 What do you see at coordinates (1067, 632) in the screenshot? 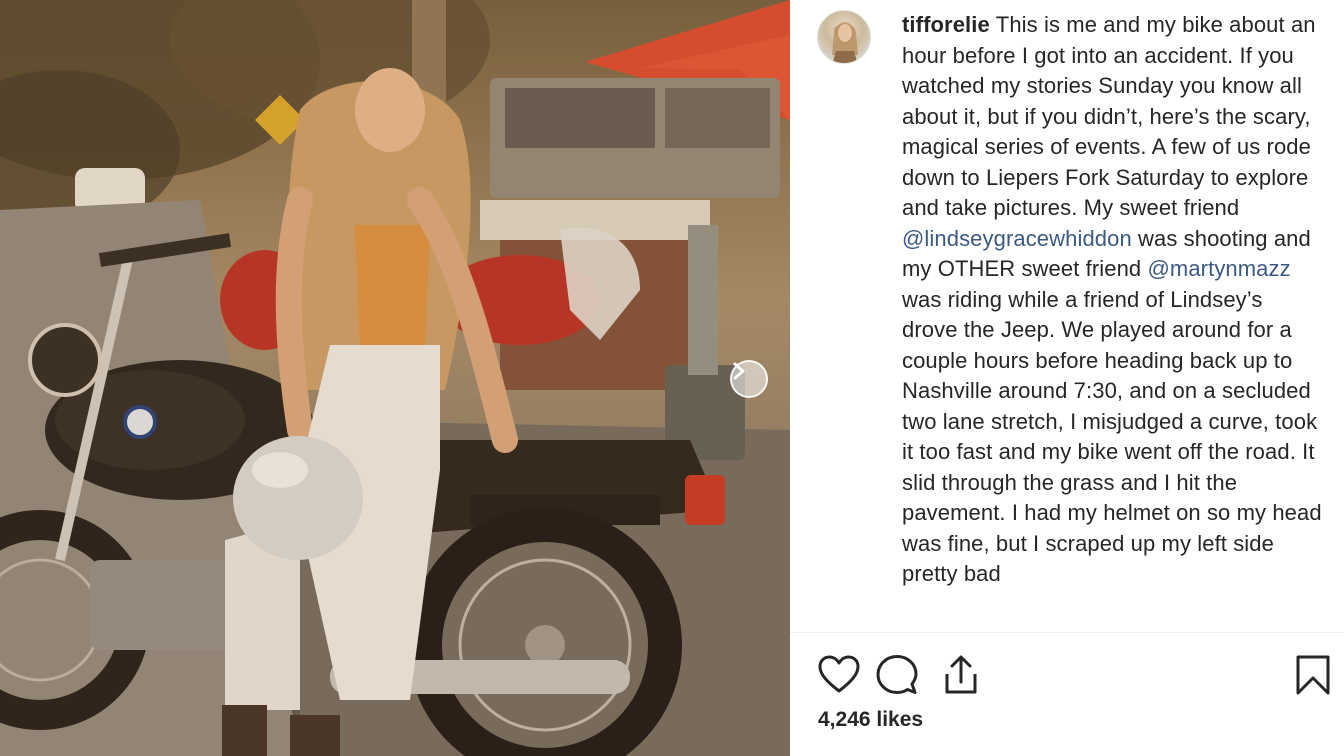
I see `divider` at bounding box center [1067, 632].